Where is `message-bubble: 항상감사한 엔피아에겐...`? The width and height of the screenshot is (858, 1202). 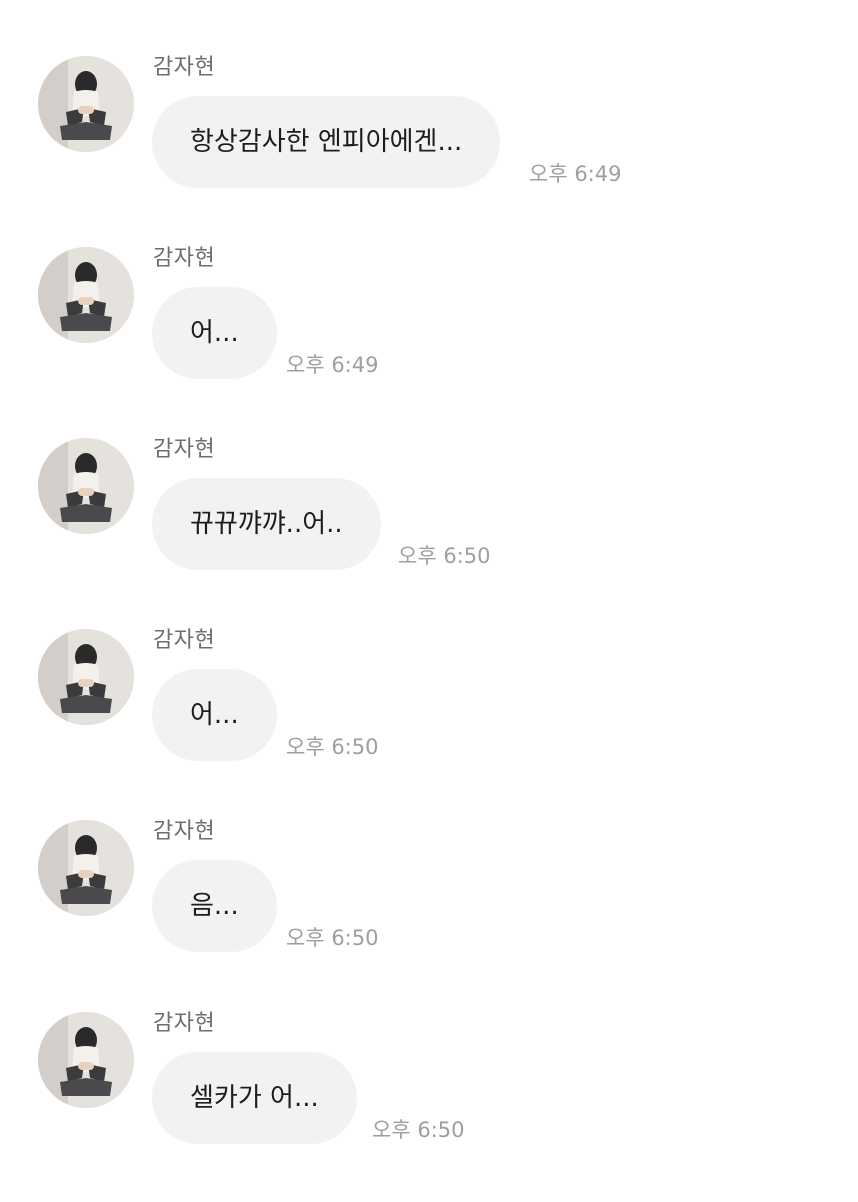
message-bubble: 항상감사한 엔피아에겐... is located at coordinates (326, 142).